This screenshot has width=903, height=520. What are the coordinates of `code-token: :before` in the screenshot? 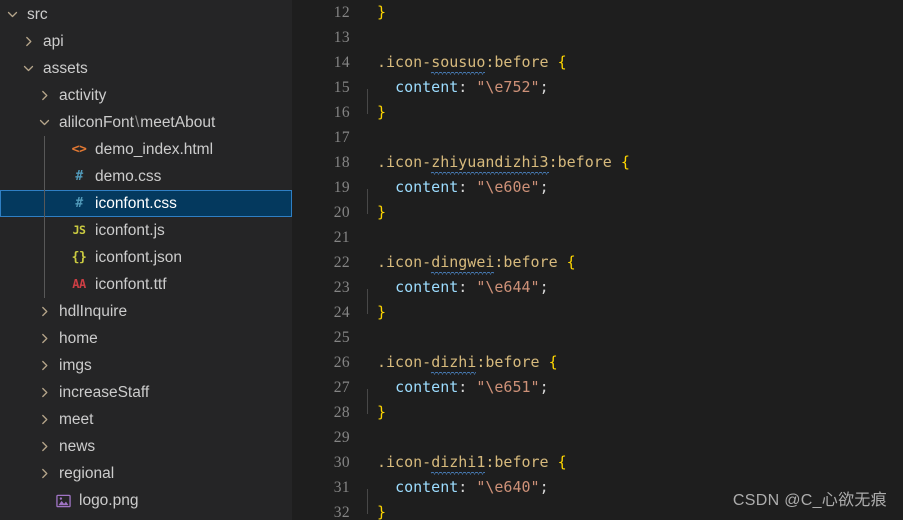 It's located at (517, 62).